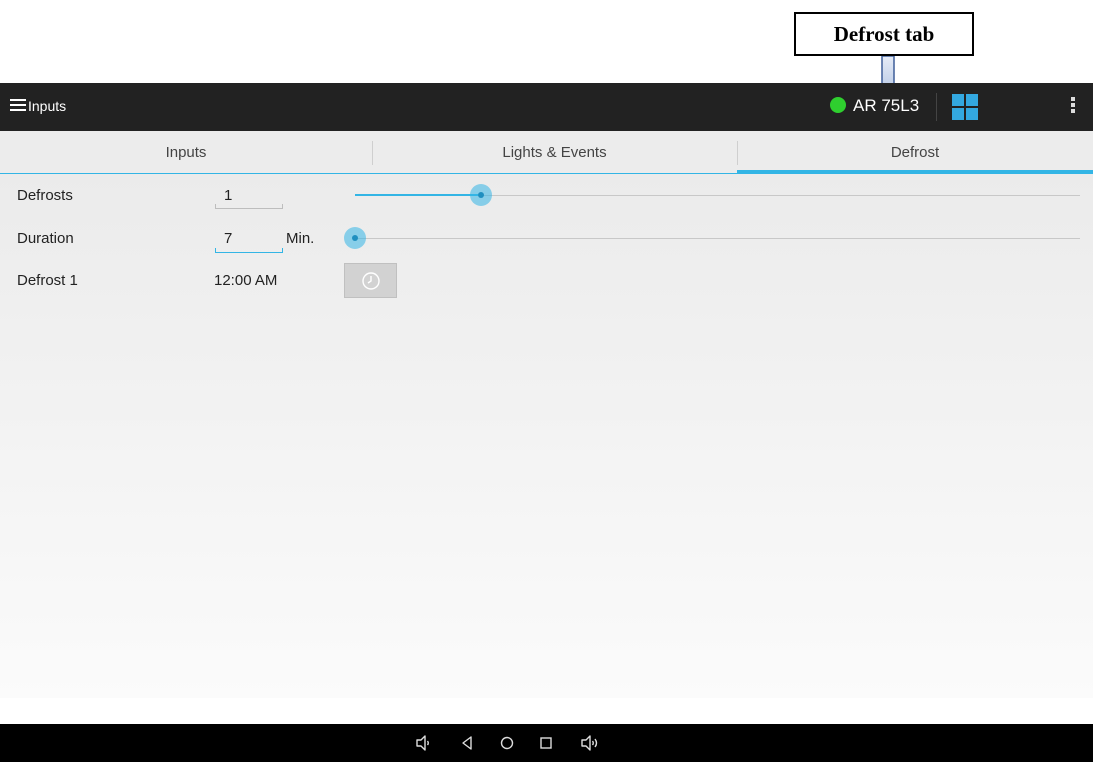 This screenshot has width=1093, height=762. Describe the element at coordinates (1073, 107) in the screenshot. I see `overflow-menu-icon` at that location.